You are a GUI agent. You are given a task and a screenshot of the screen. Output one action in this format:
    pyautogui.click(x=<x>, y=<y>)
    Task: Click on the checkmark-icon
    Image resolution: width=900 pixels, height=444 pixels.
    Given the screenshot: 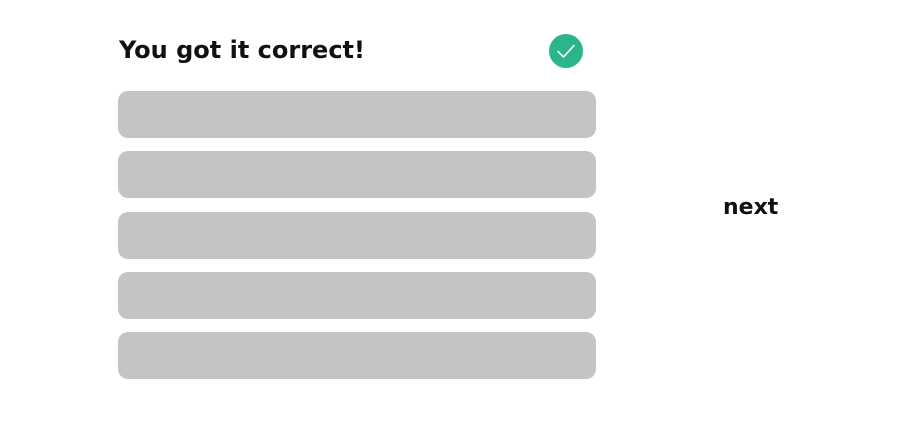 What is the action you would take?
    pyautogui.click(x=566, y=51)
    